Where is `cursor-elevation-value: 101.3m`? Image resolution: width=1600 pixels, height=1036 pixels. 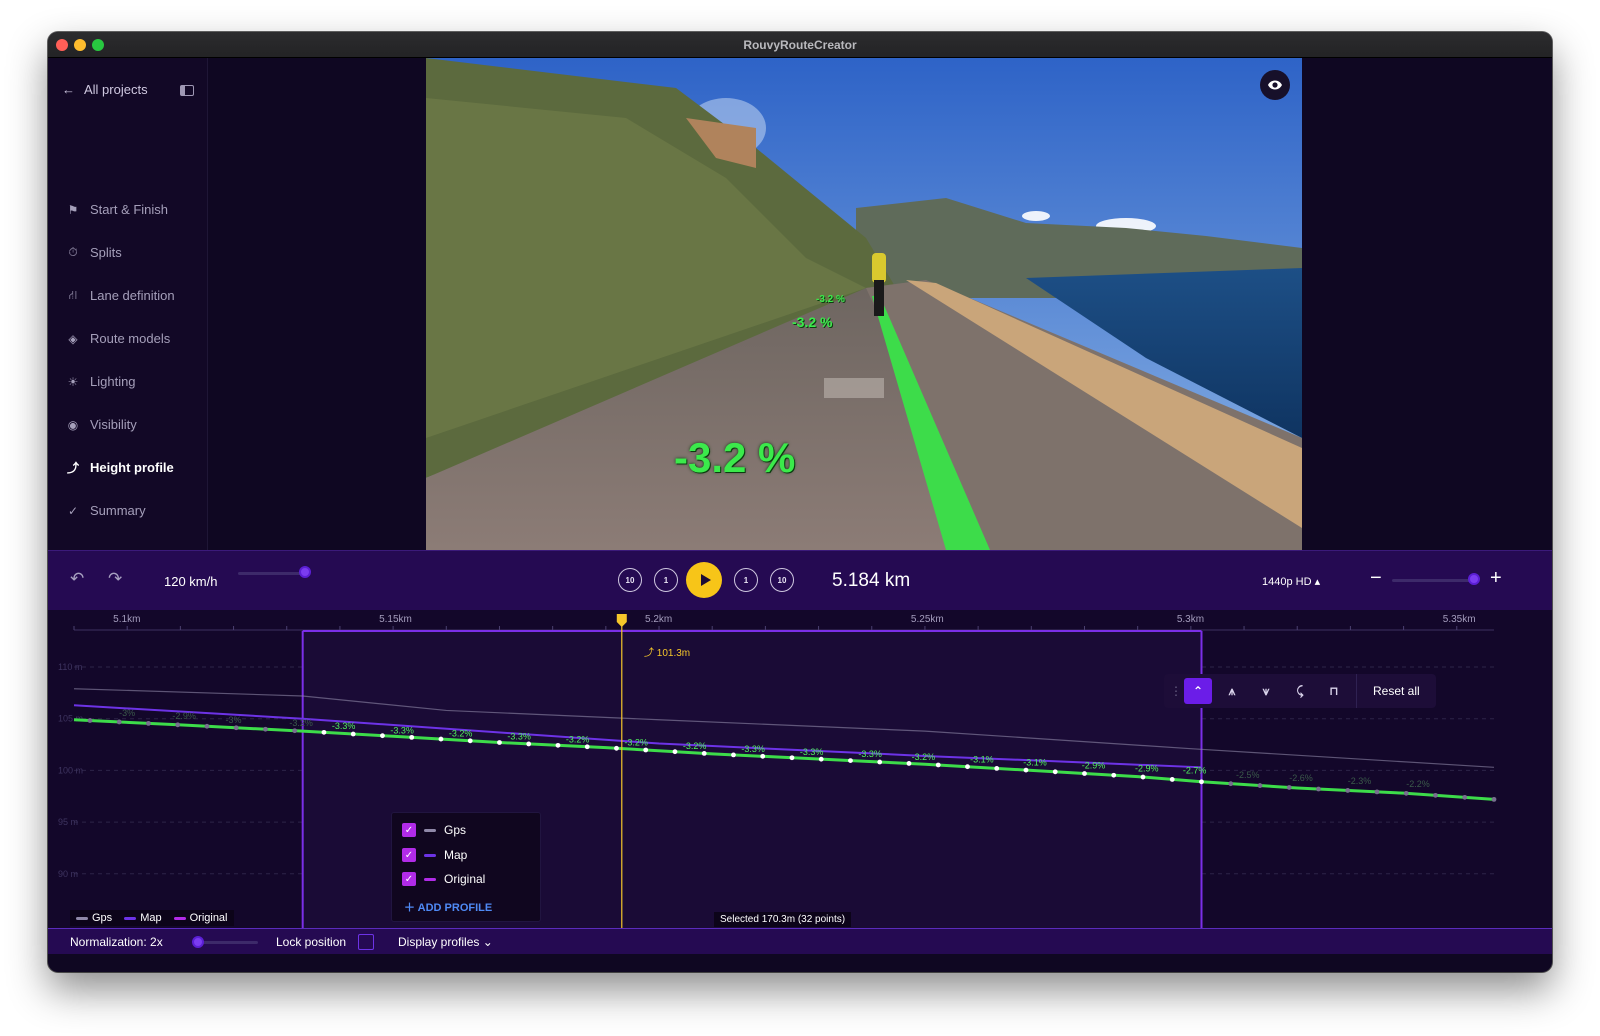
cursor-elevation-value: 101.3m is located at coordinates (673, 653).